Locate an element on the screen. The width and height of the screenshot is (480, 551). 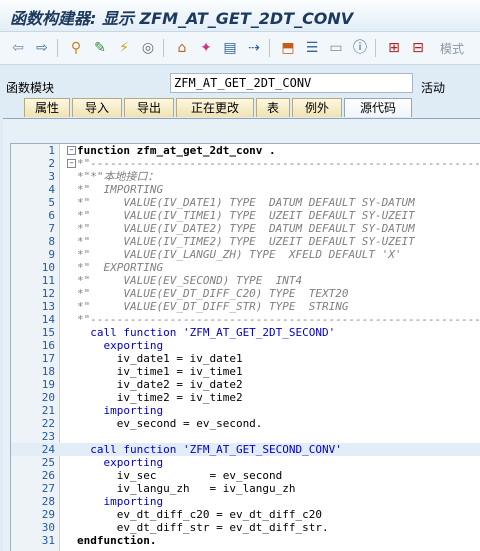
tab-tables: 表 is located at coordinates (273, 107).